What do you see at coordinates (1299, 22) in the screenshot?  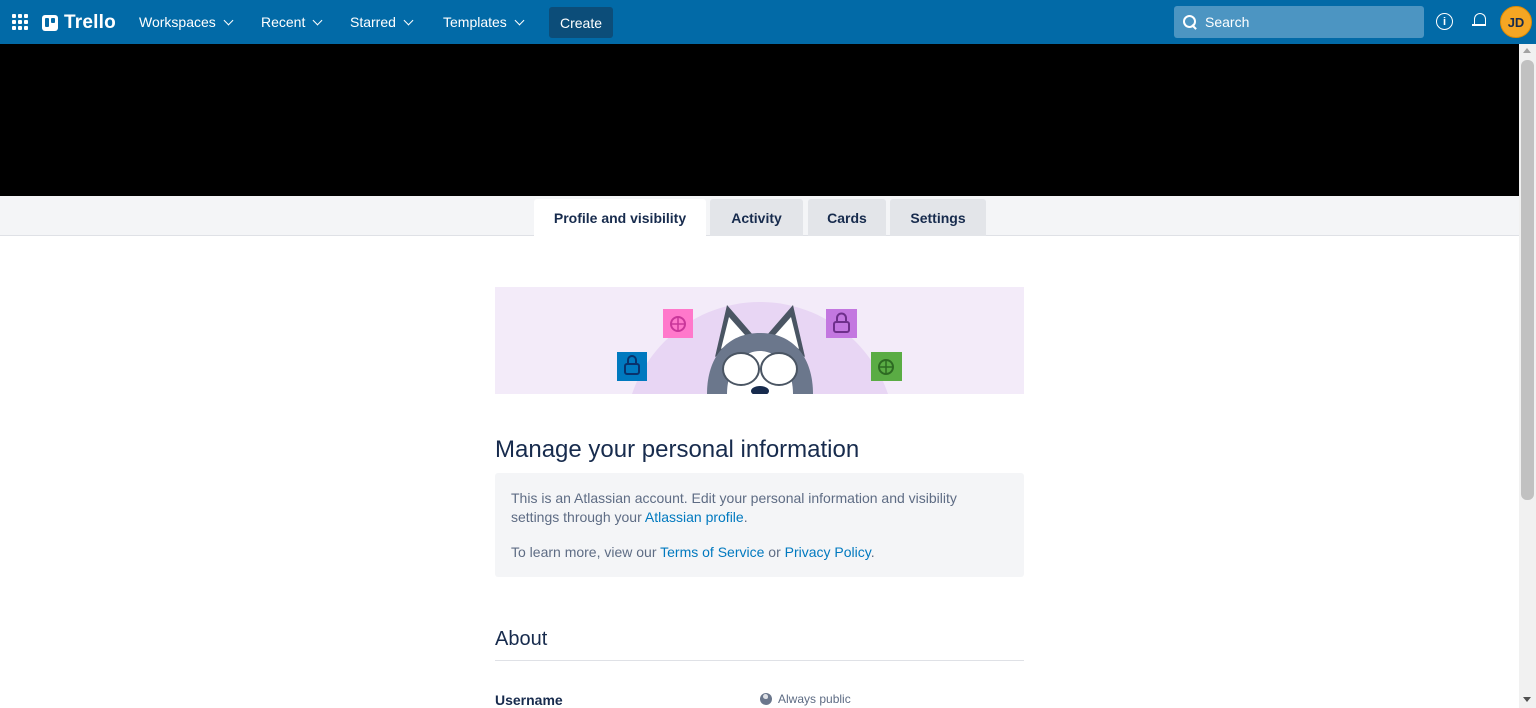 I see `search-input: Search` at bounding box center [1299, 22].